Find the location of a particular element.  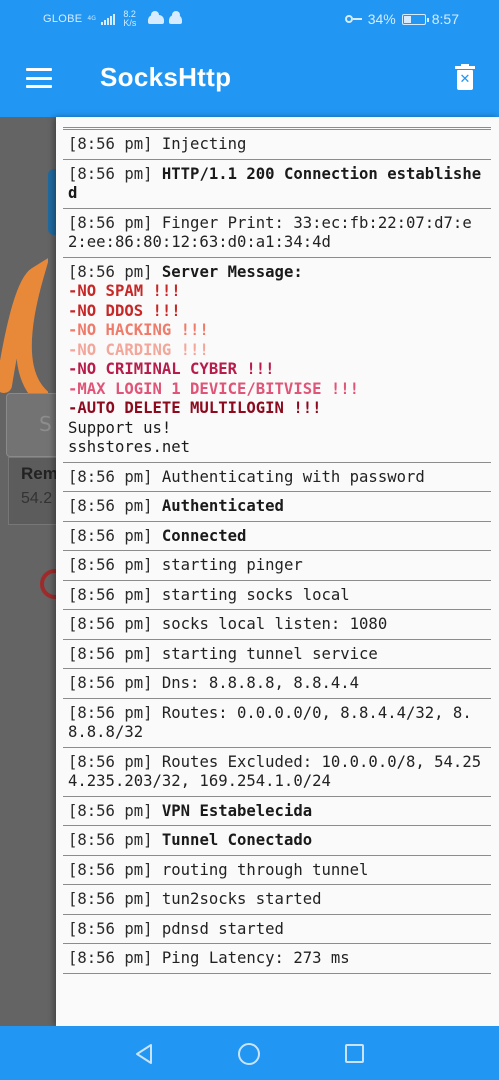

background-search-field: S is located at coordinates (31, 425).